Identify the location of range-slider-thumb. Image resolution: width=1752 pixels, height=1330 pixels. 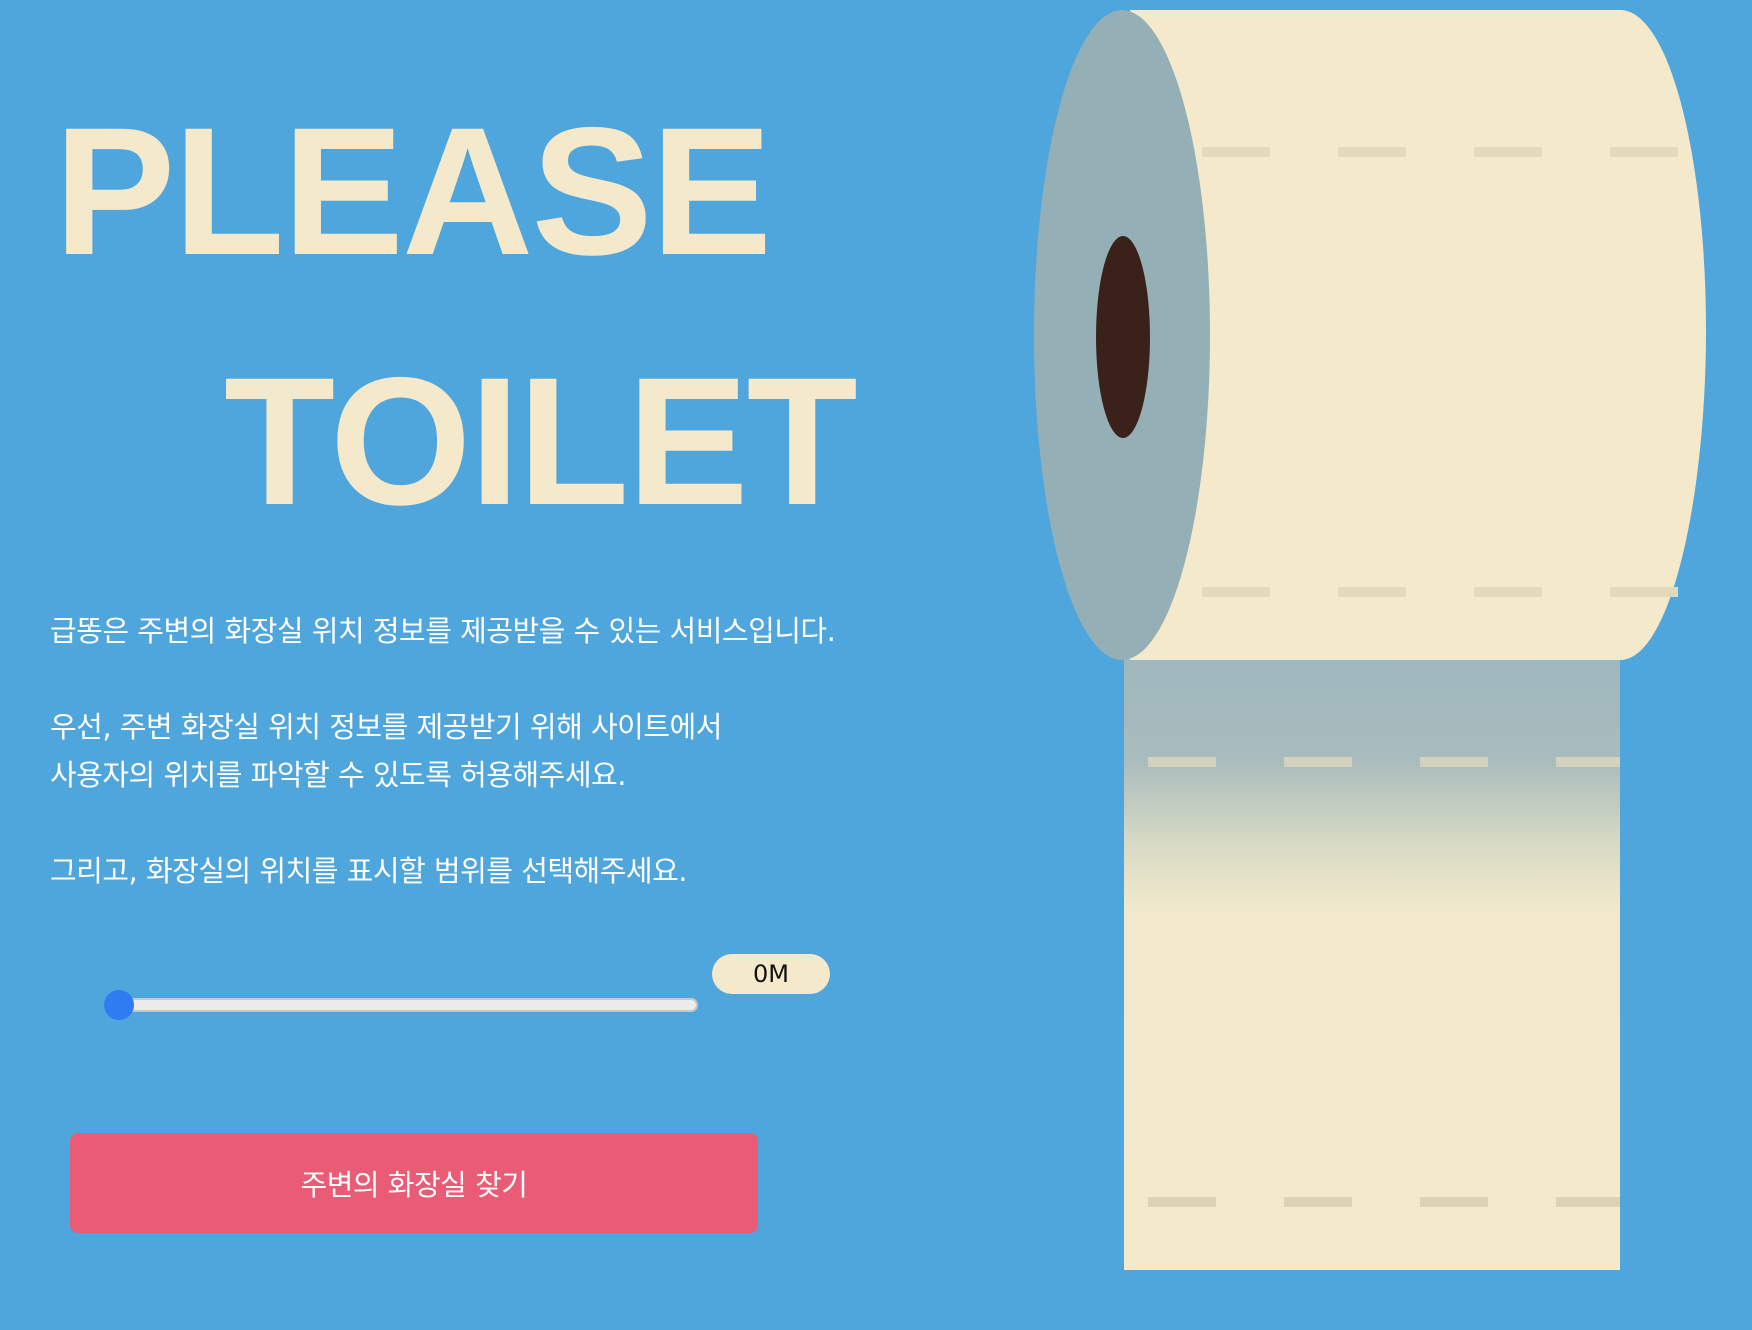
(119, 1005).